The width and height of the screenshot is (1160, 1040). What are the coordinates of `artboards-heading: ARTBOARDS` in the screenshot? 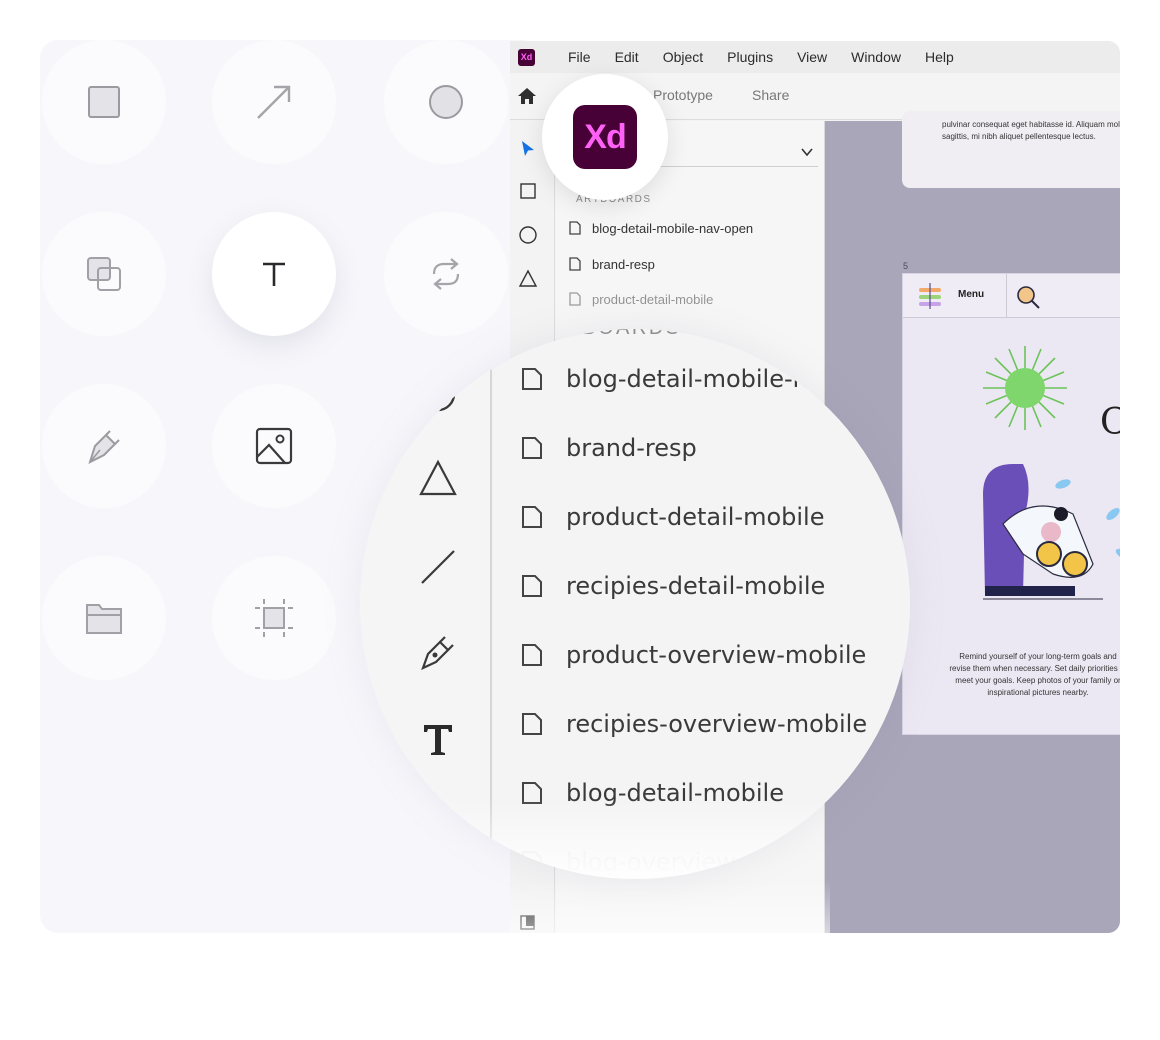 It's located at (608, 334).